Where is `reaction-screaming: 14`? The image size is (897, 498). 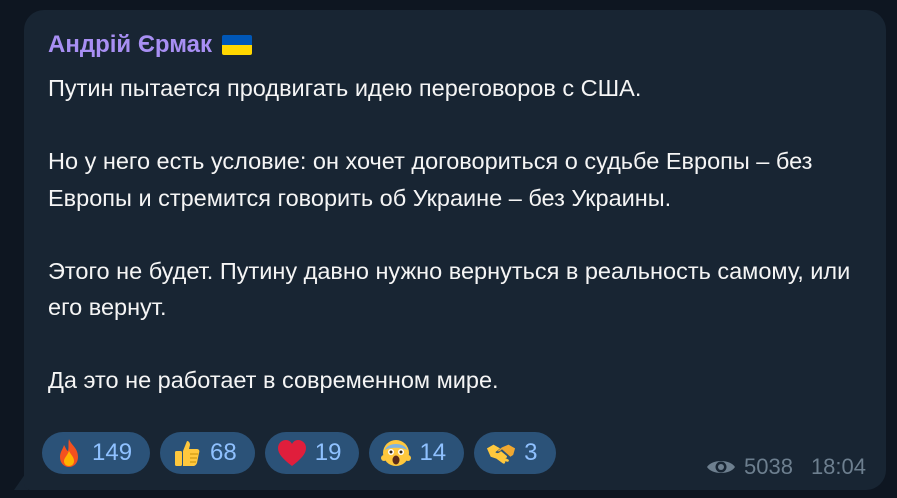 reaction-screaming: 14 is located at coordinates (417, 453).